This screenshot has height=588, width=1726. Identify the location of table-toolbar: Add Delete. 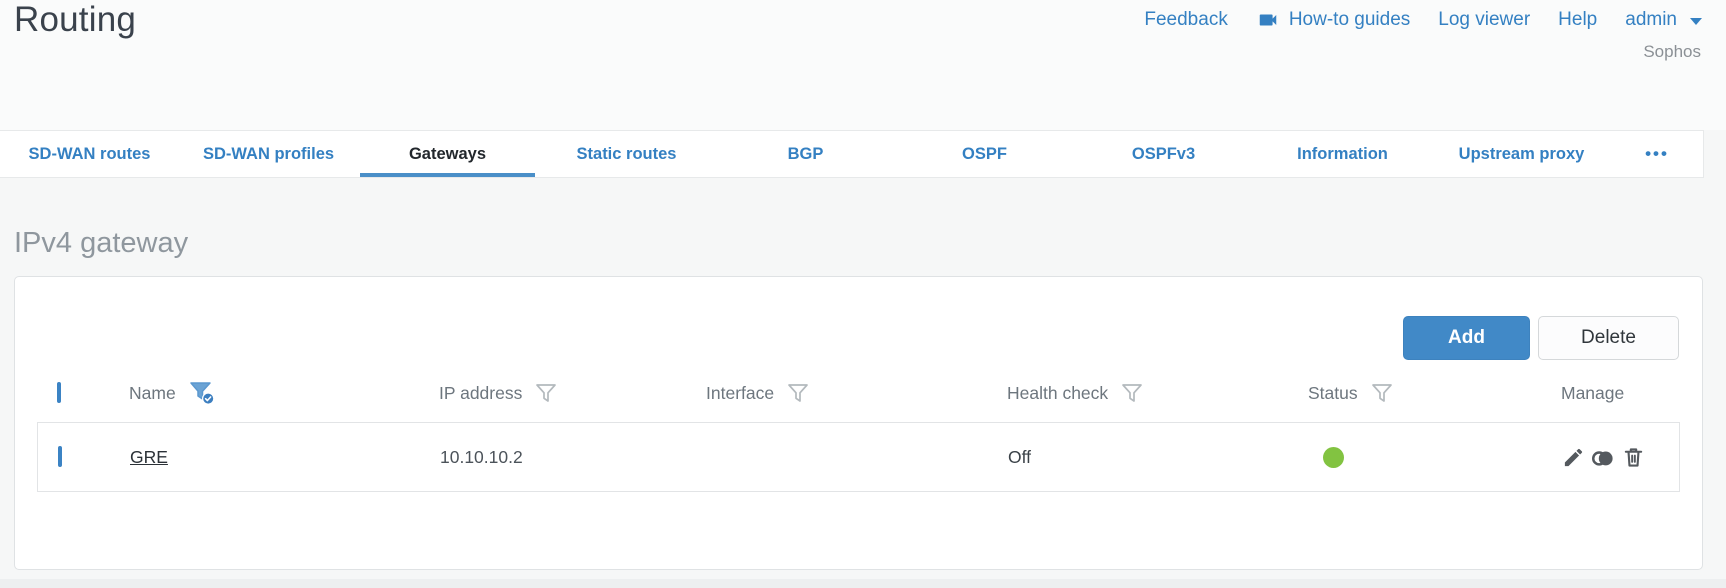
(1541, 338).